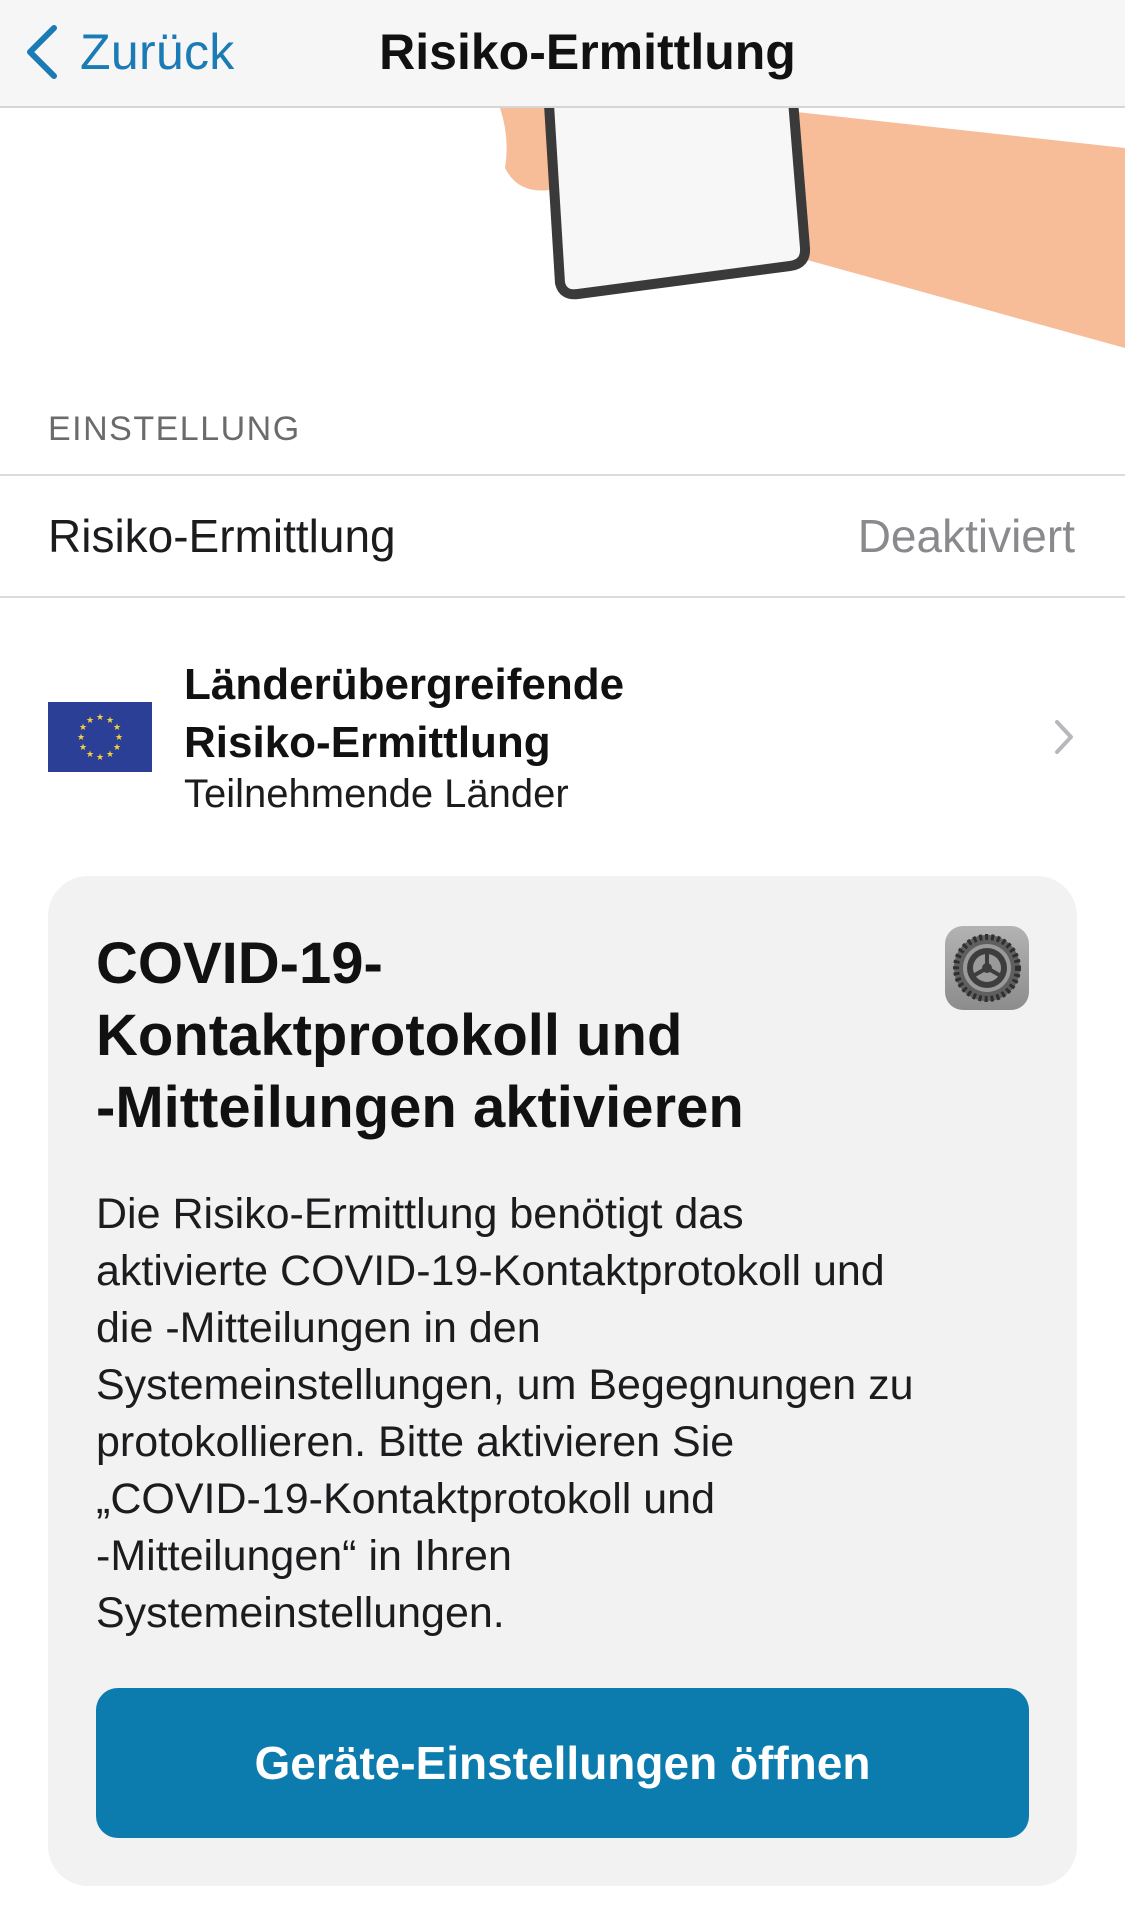 This screenshot has height=1920, width=1125. I want to click on section-header: EINSTELLUNG, so click(174, 429).